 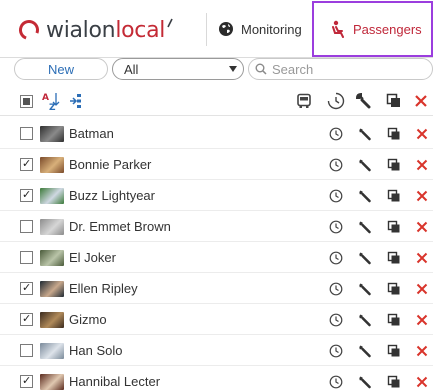 What do you see at coordinates (216, 350) in the screenshot?
I see `passenger-row: Han Solo` at bounding box center [216, 350].